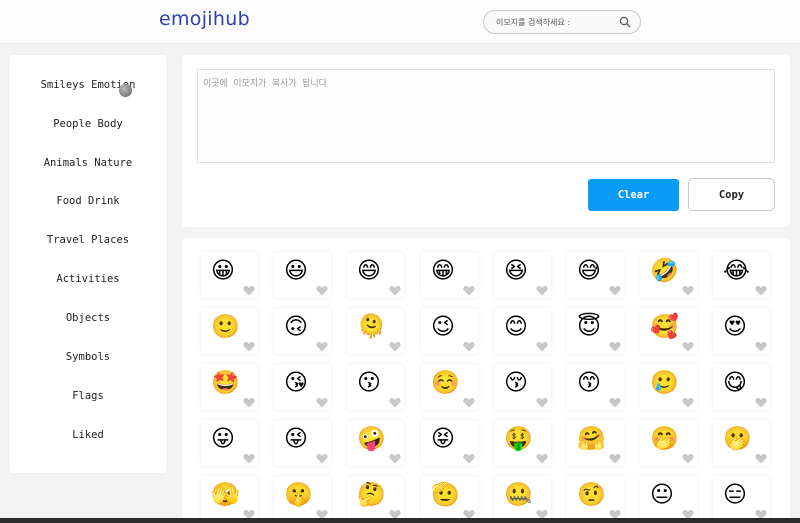 This screenshot has height=523, width=800. I want to click on emoji-card: 😚, so click(522, 387).